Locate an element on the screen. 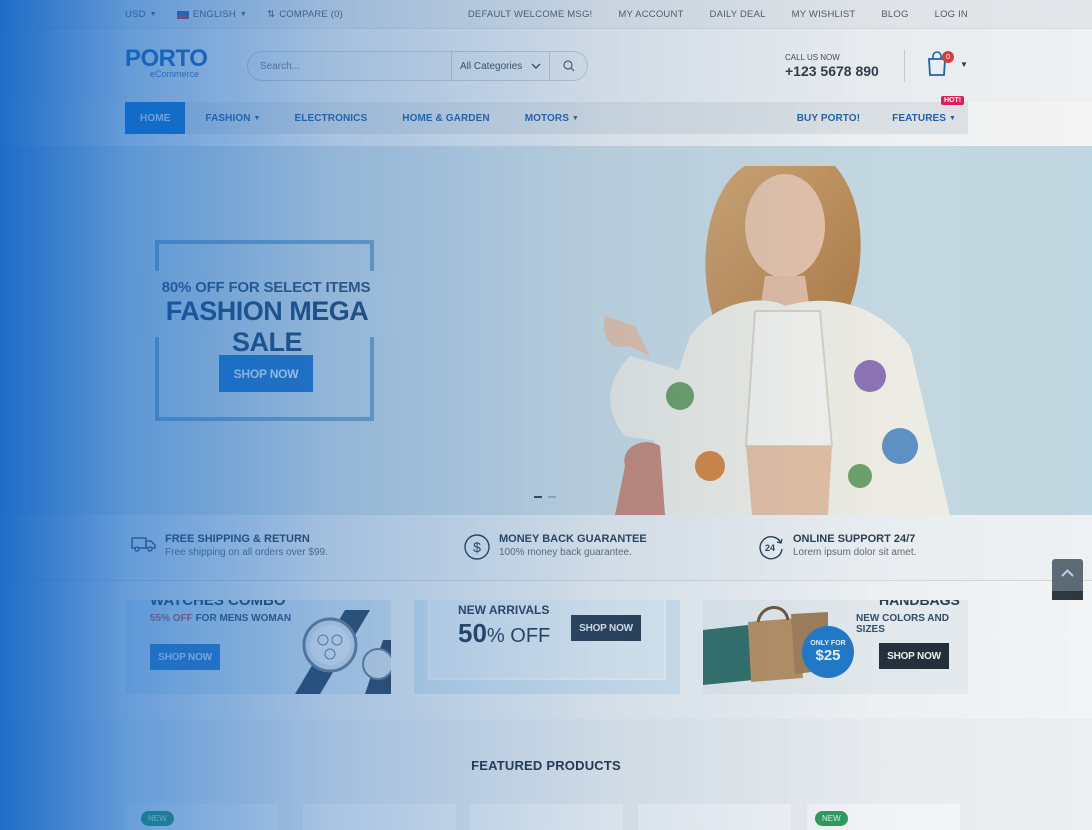 This screenshot has width=1092, height=830. back-to-top-button is located at coordinates (1067, 579).